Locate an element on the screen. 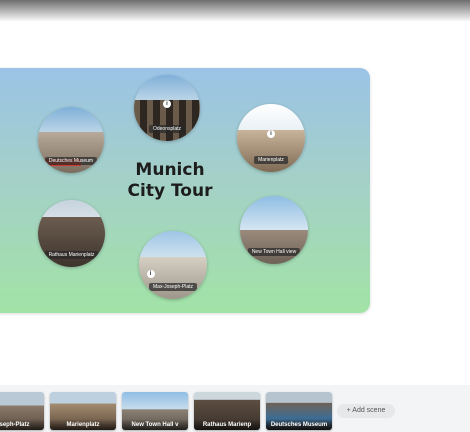 The image size is (470, 432). scene-bubble-new-town-hall-view: New Town Hall view is located at coordinates (274, 230).